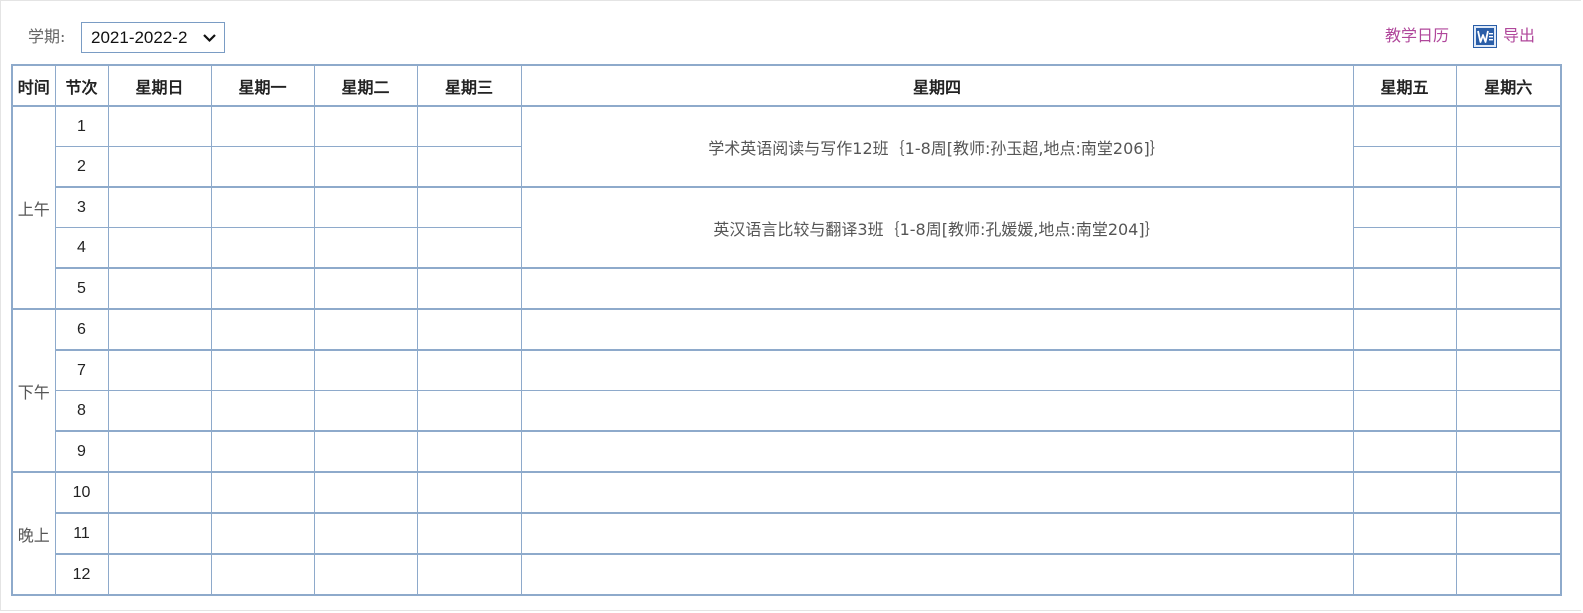  What do you see at coordinates (81, 126) in the screenshot?
I see `period-number: 1` at bounding box center [81, 126].